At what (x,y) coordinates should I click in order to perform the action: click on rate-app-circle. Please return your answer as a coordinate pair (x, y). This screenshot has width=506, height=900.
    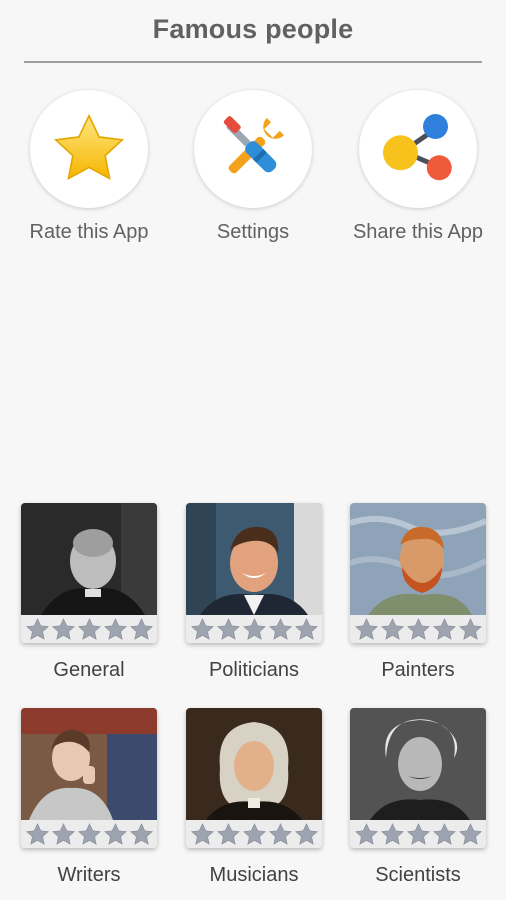
    Looking at the image, I should click on (89, 149).